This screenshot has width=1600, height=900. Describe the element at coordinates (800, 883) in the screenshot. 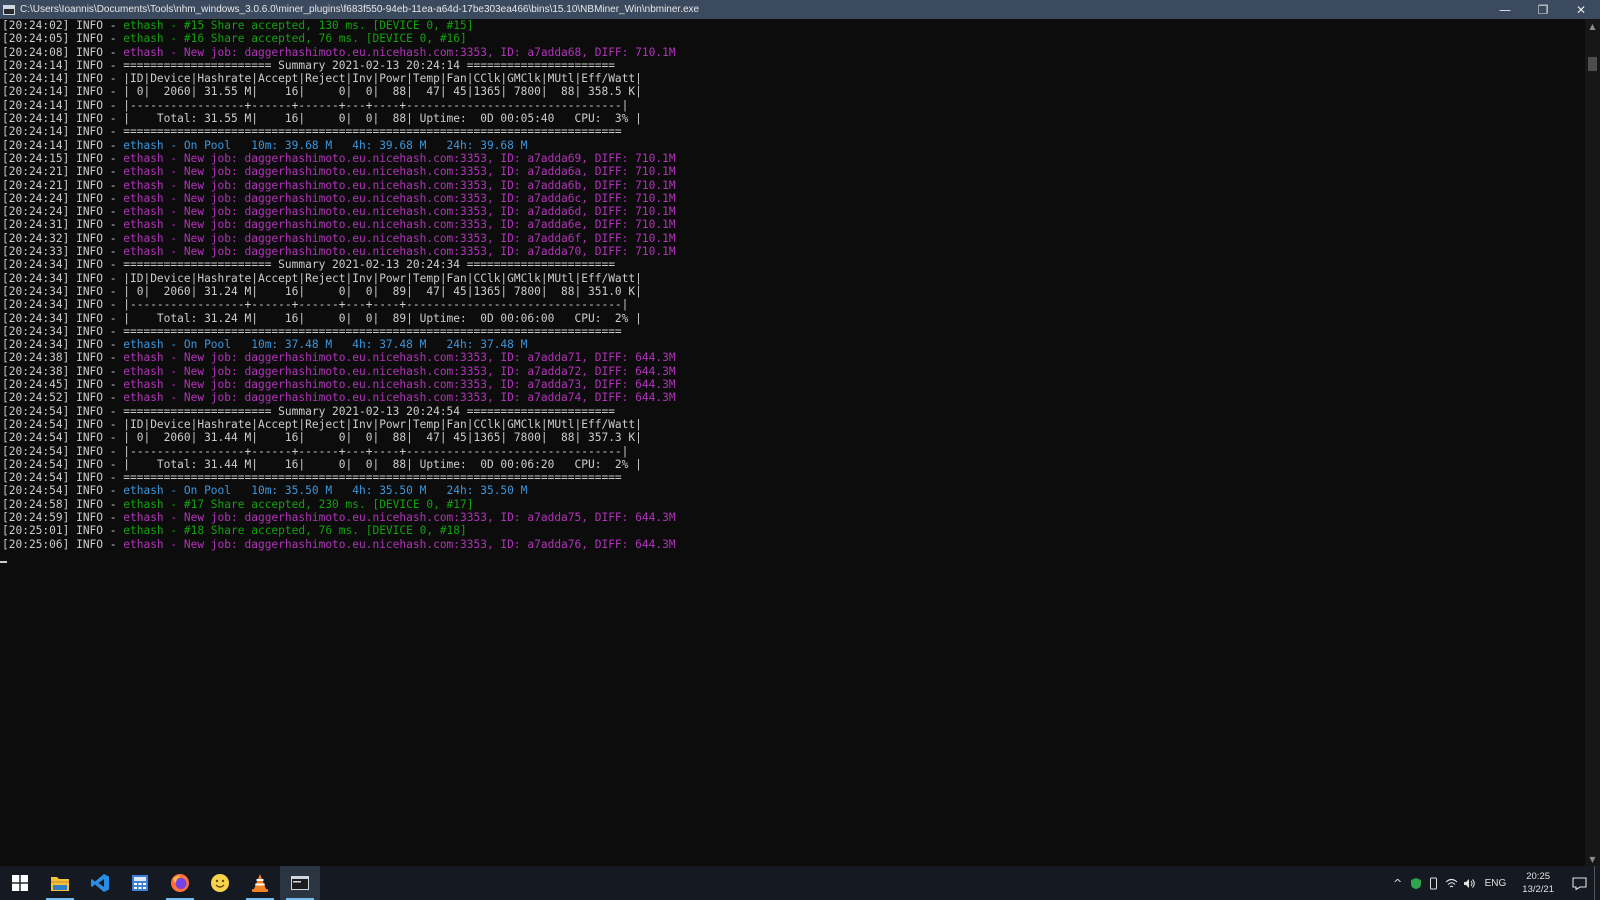

I see `taskbar: ^ ENG 20:25 13/2/21` at that location.